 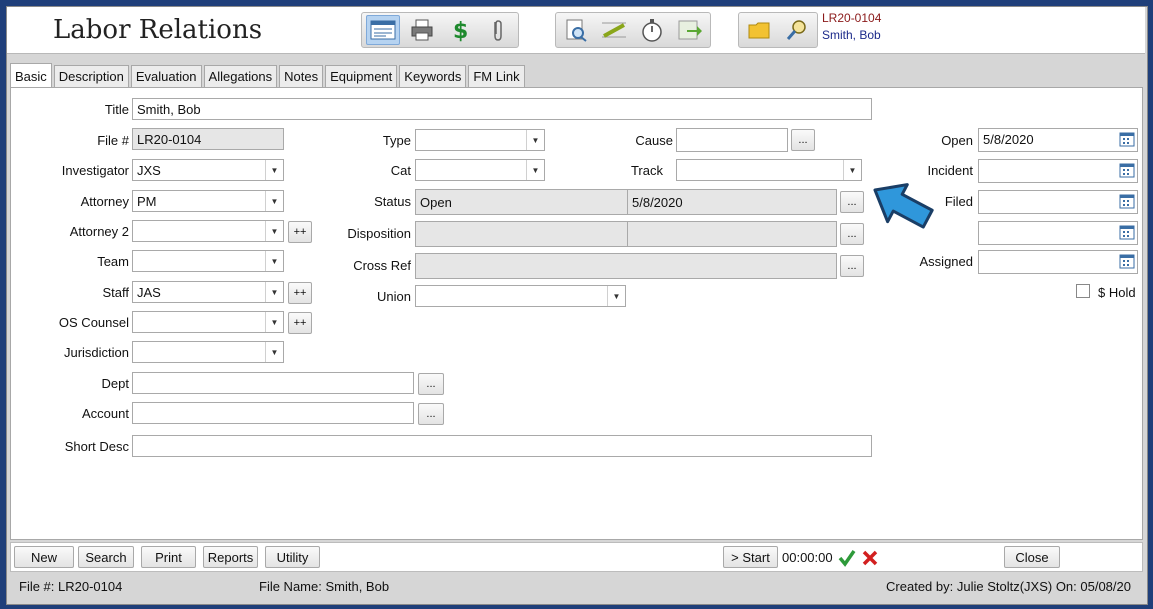 What do you see at coordinates (1058, 262) in the screenshot?
I see `assigned-date-field` at bounding box center [1058, 262].